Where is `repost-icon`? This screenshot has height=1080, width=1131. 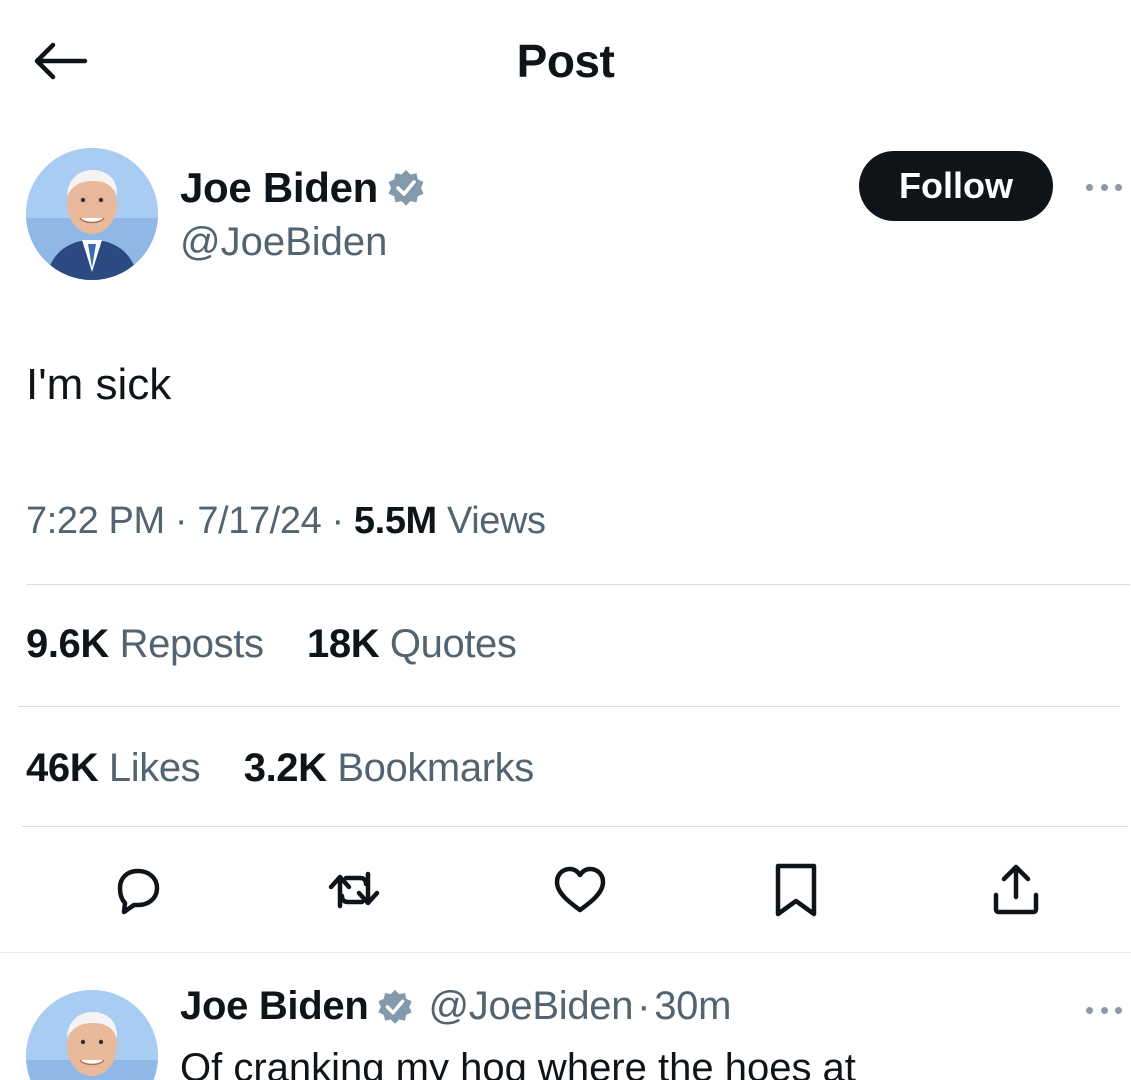 repost-icon is located at coordinates (354, 892).